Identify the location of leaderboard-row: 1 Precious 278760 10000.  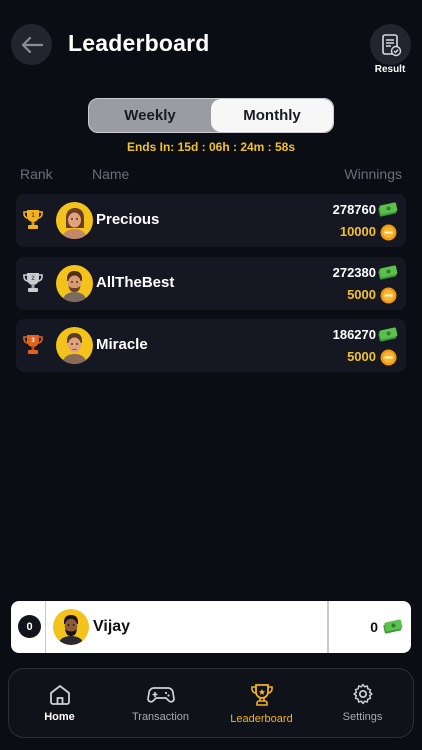
(211, 220).